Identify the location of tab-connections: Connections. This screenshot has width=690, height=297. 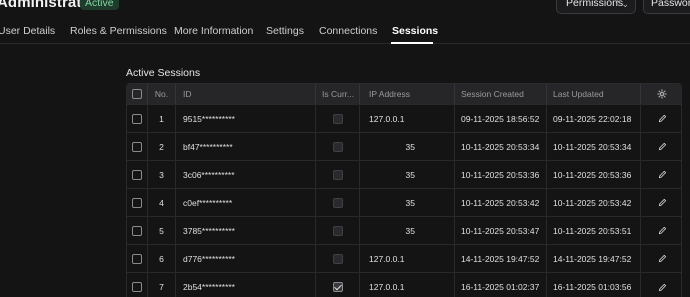
(348, 31).